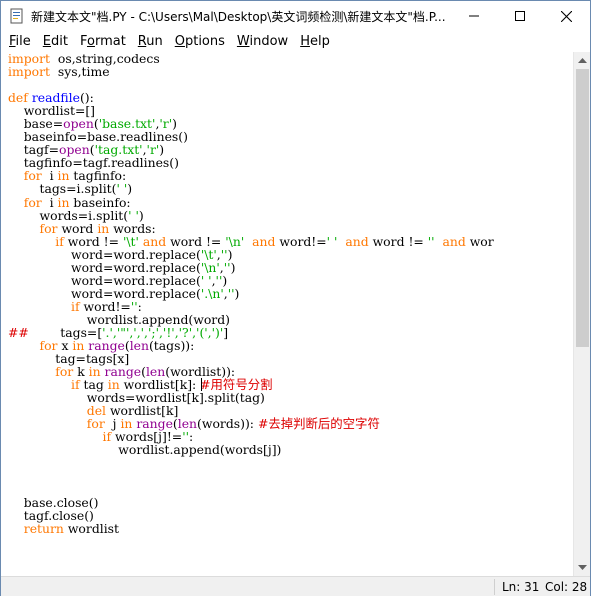 The height and width of the screenshot is (596, 591). What do you see at coordinates (201, 384) in the screenshot?
I see `text-cursor` at bounding box center [201, 384].